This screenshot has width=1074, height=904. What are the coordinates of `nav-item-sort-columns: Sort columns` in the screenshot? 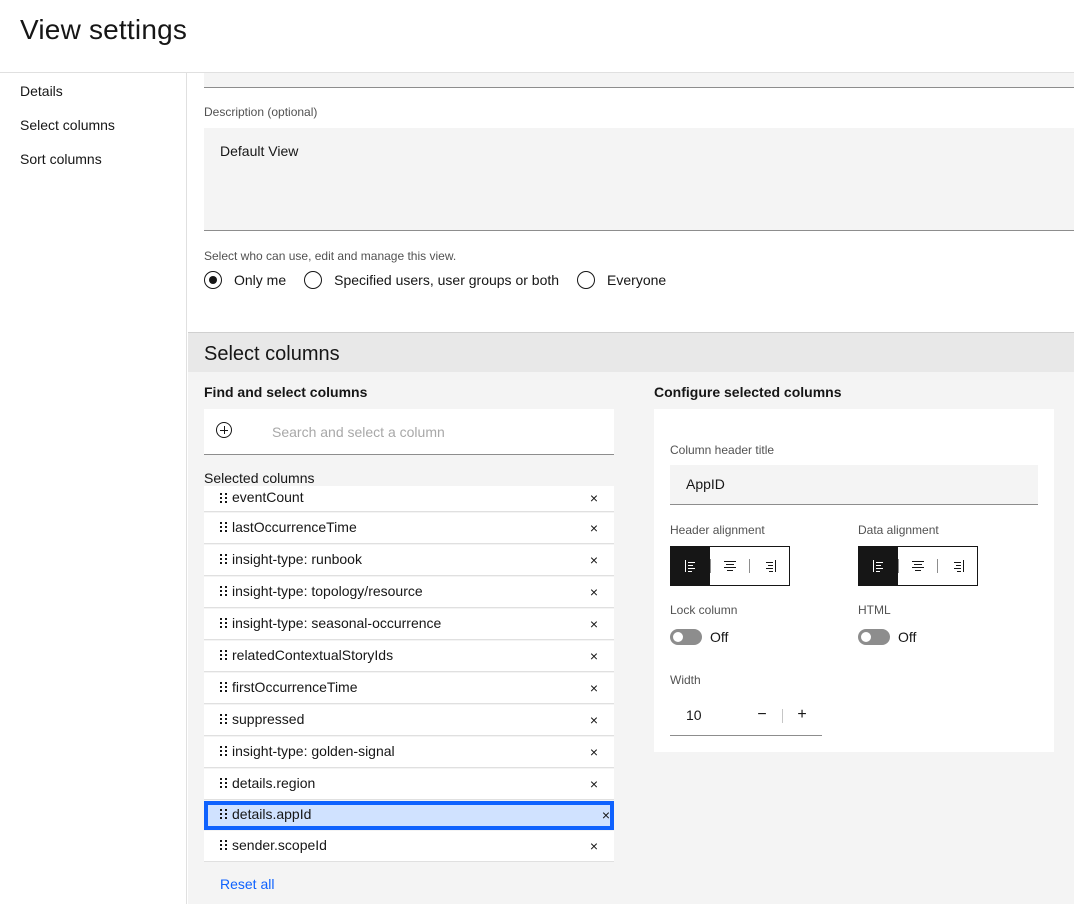 It's located at (61, 159).